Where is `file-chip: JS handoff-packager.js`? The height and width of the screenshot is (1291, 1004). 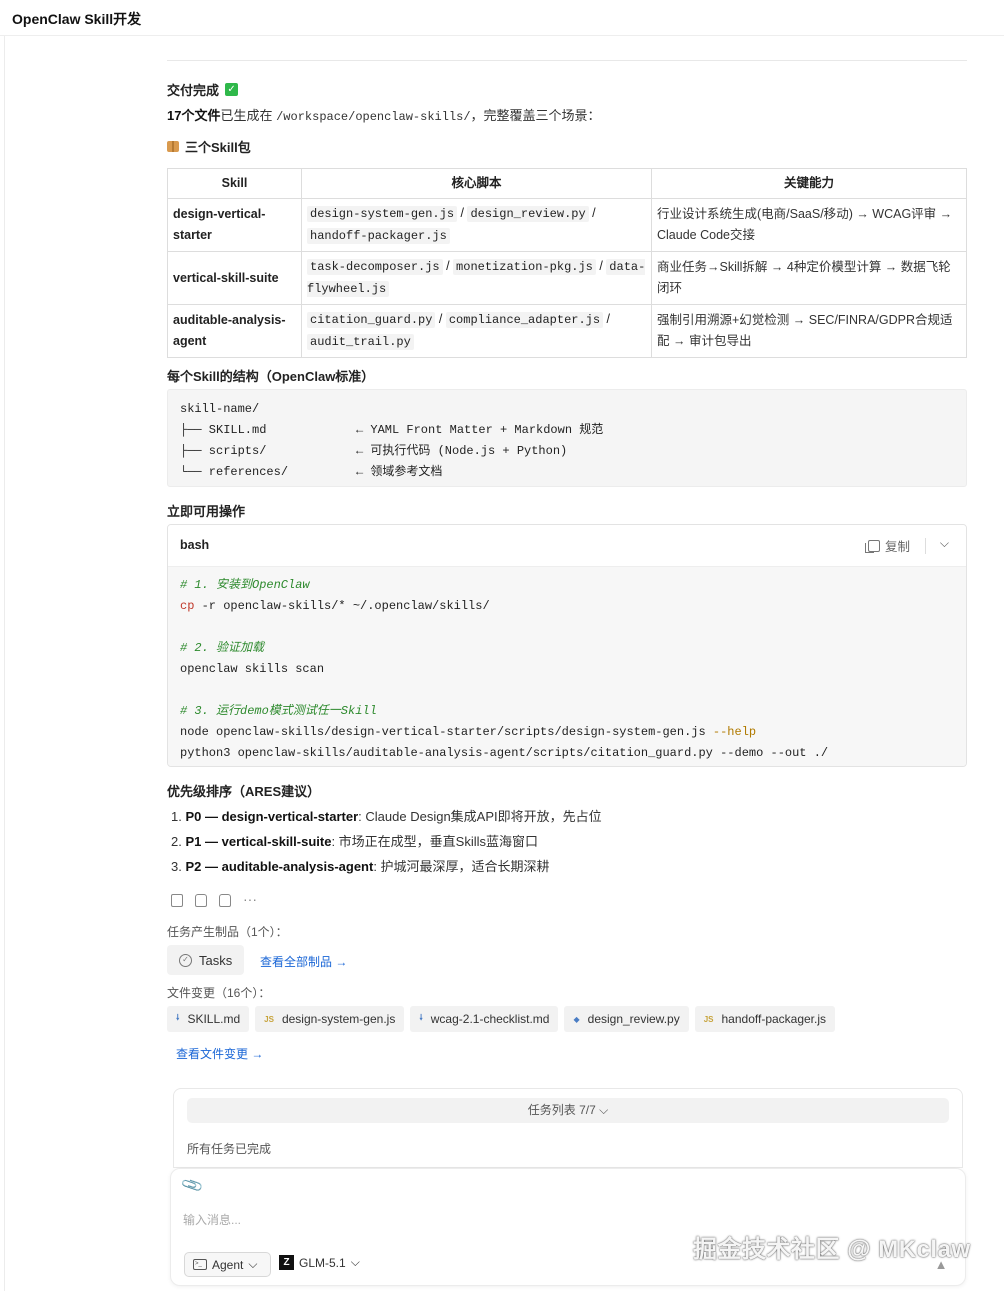 file-chip: JS handoff-packager.js is located at coordinates (765, 1019).